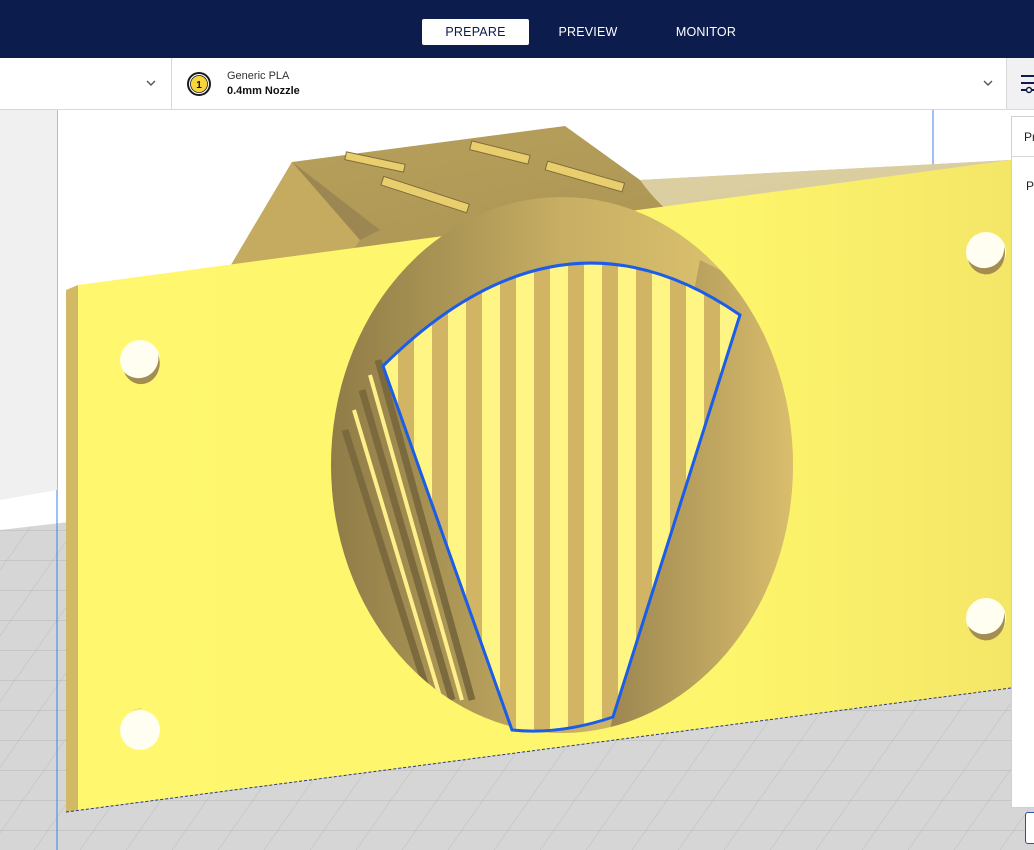 The width and height of the screenshot is (1034, 850). What do you see at coordinates (588, 32) in the screenshot?
I see `tab-preview: PREVIEW` at bounding box center [588, 32].